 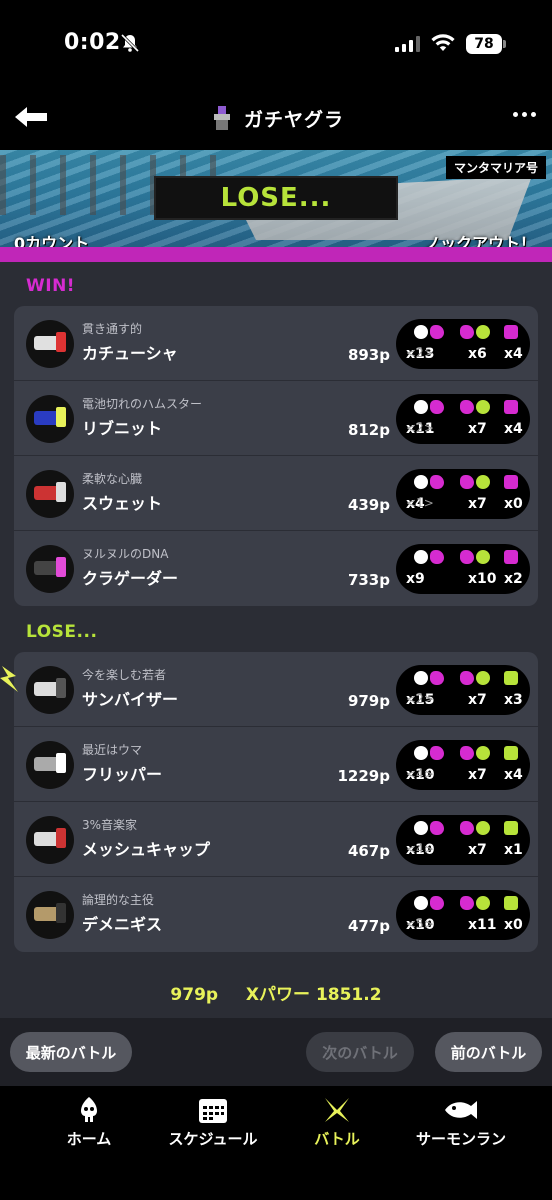 I want to click on special-count: x3, so click(x=513, y=700).